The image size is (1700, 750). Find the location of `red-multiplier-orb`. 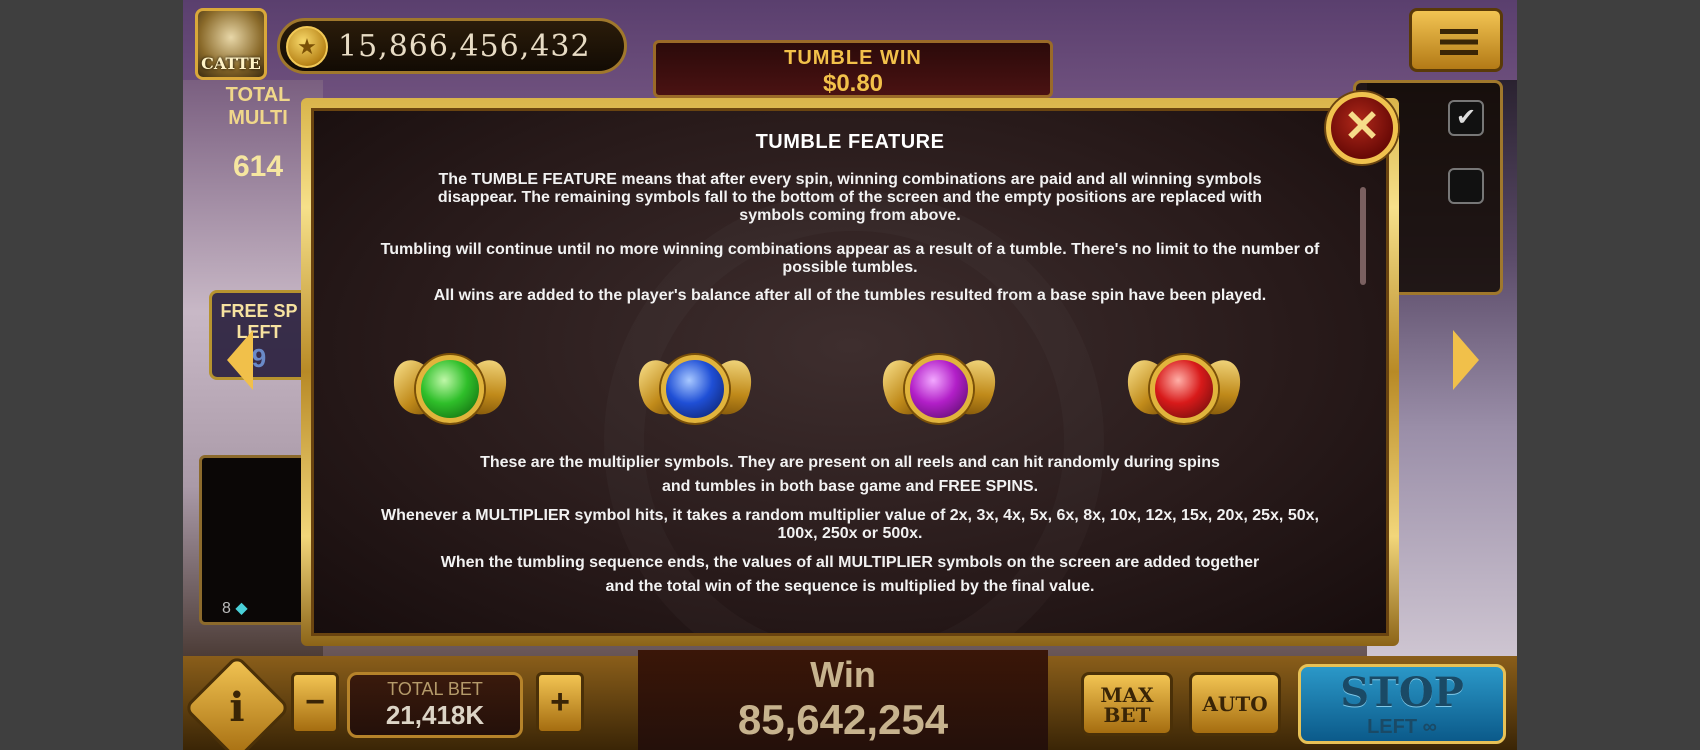

red-multiplier-orb is located at coordinates (1184, 389).